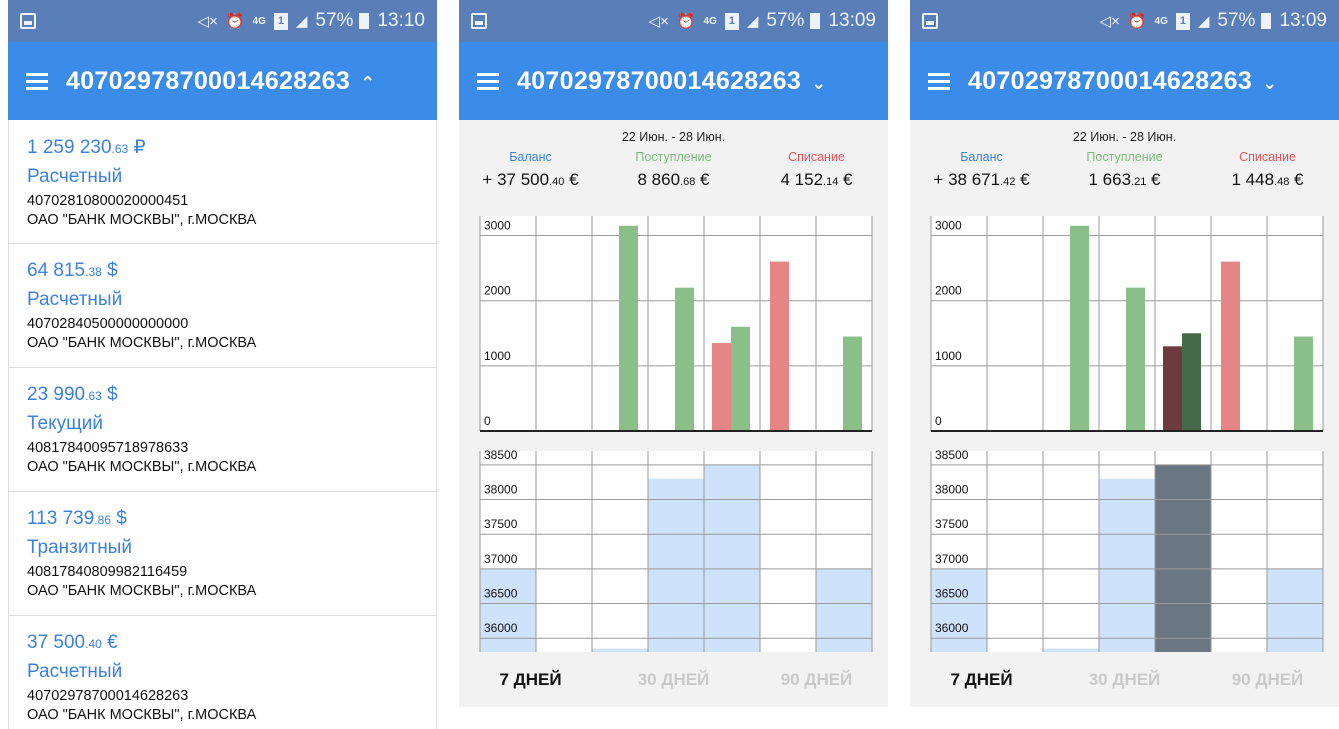 This screenshot has height=729, width=1339. I want to click on income-value: 1 663.21 €, so click(1124, 179).